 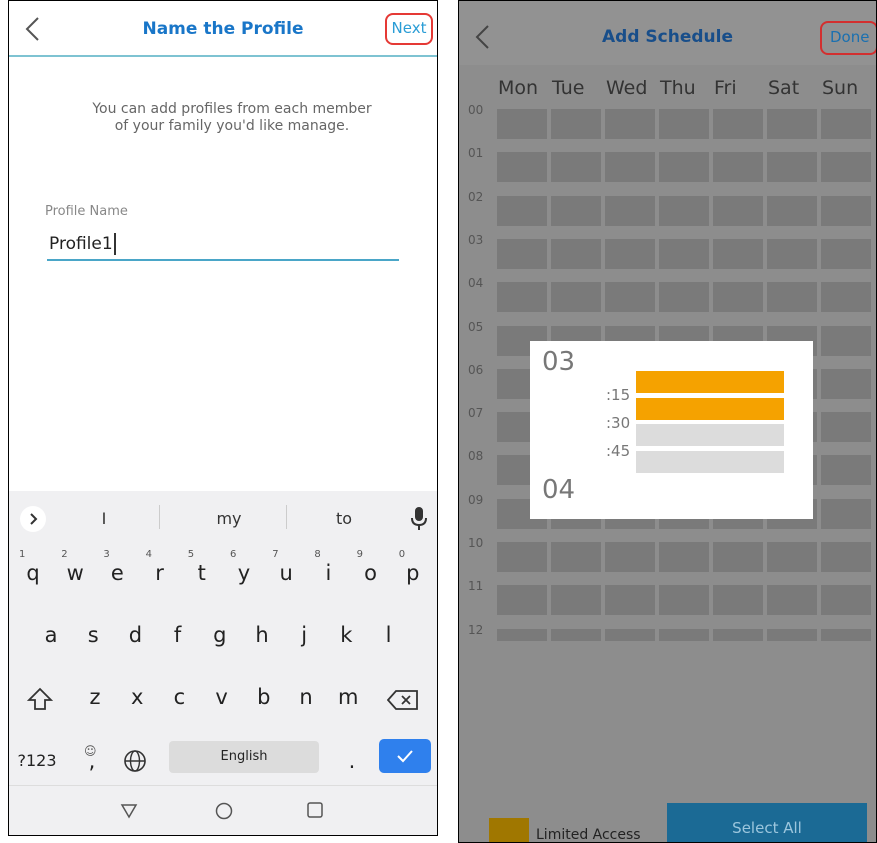 I want to click on key-d: d, so click(x=135, y=635).